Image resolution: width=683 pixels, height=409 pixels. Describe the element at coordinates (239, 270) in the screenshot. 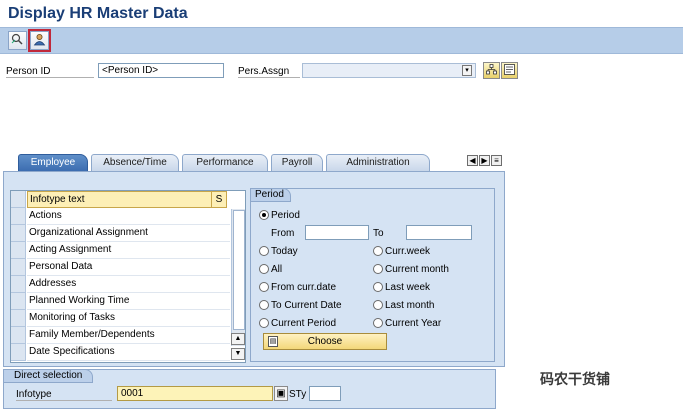

I see `scroll-thumb` at that location.